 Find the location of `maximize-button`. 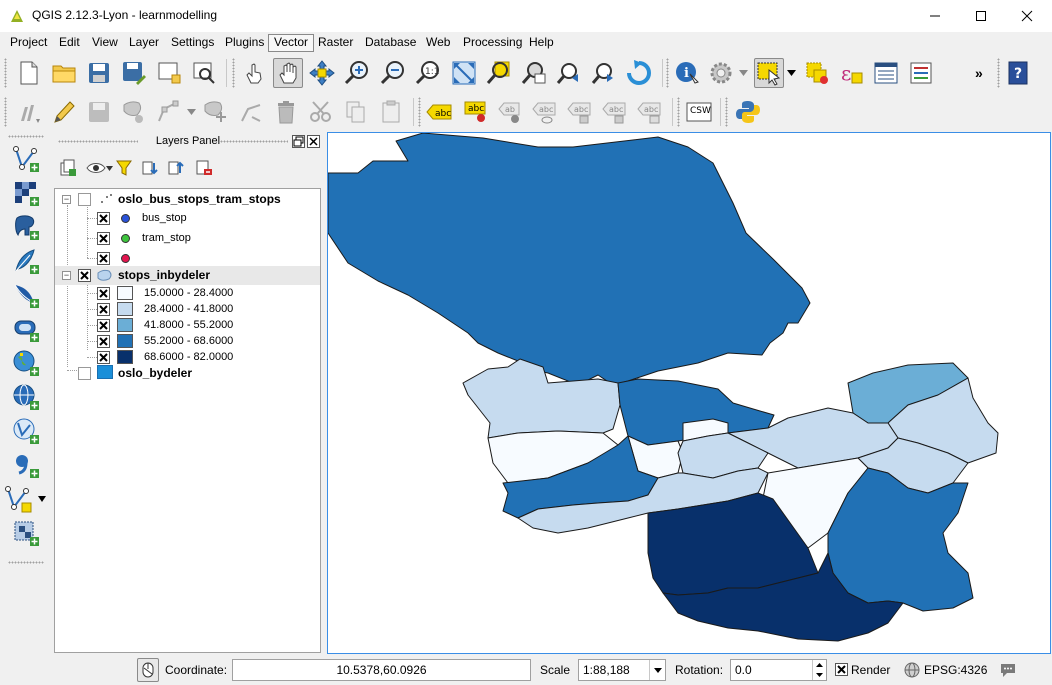

maximize-button is located at coordinates (981, 16).